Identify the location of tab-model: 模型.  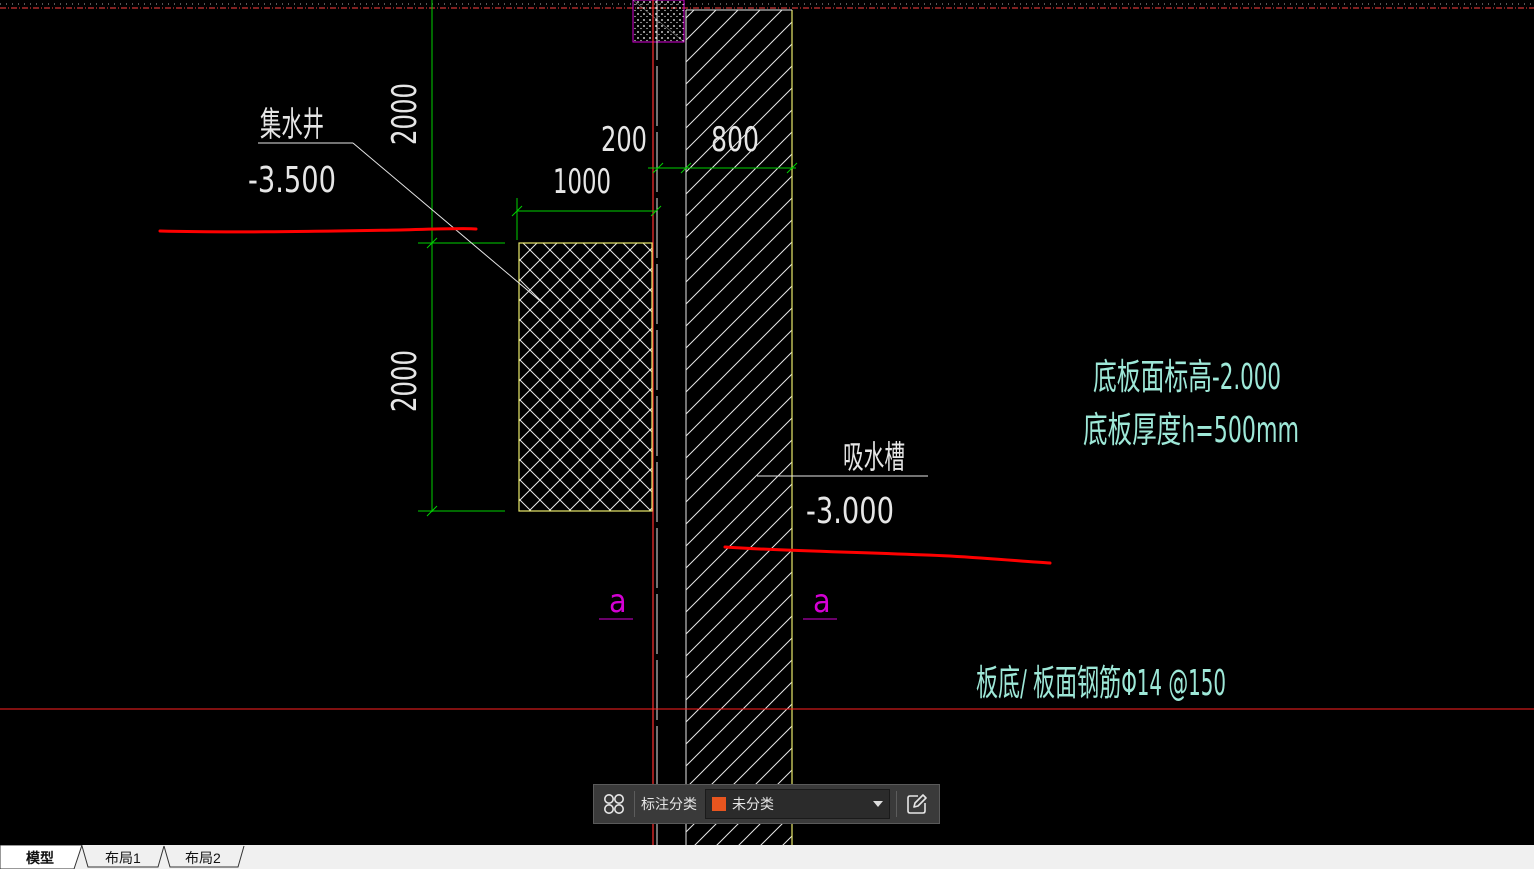
(40, 858).